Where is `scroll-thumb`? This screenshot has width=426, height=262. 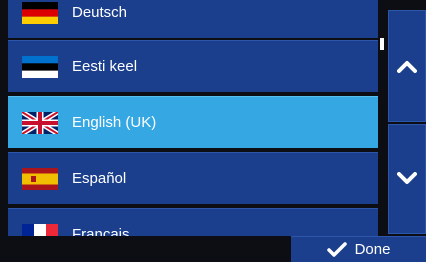
scroll-thumb is located at coordinates (382, 44).